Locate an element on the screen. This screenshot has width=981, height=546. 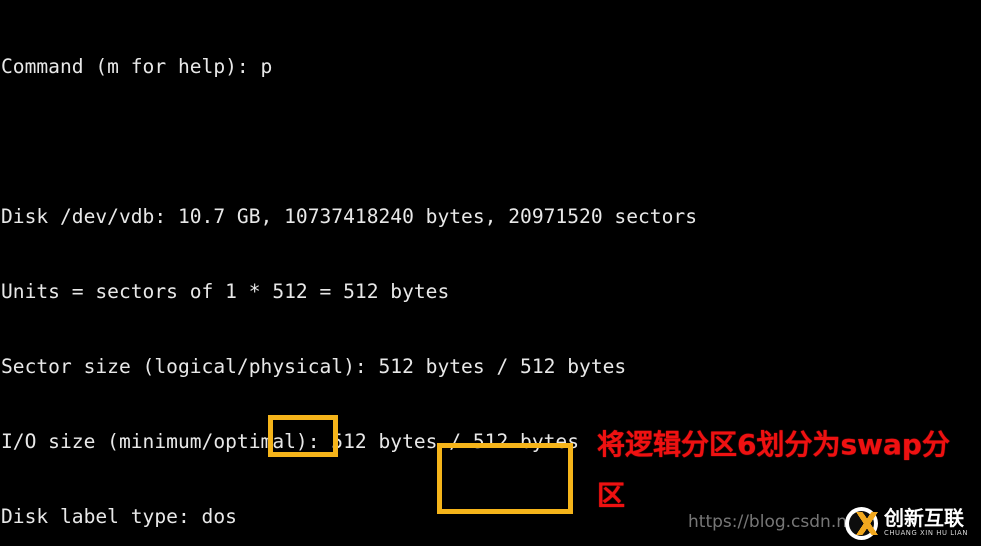
logo-name-pinyin: CHUANG XIN HU LIAN is located at coordinates (926, 533).